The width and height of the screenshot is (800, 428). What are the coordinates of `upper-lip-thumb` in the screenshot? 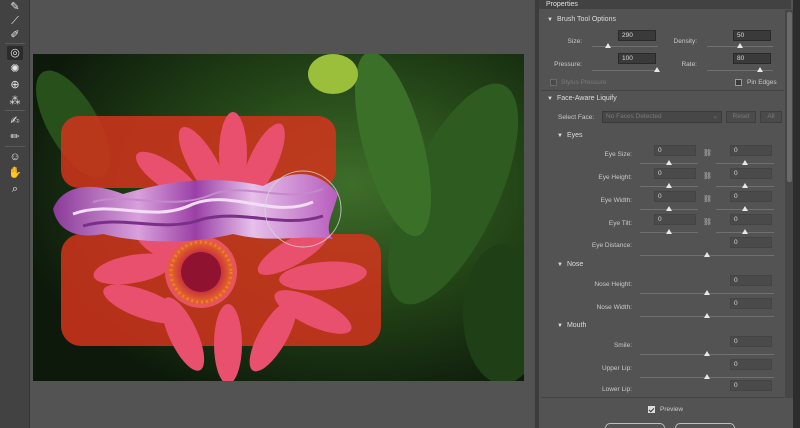 It's located at (707, 376).